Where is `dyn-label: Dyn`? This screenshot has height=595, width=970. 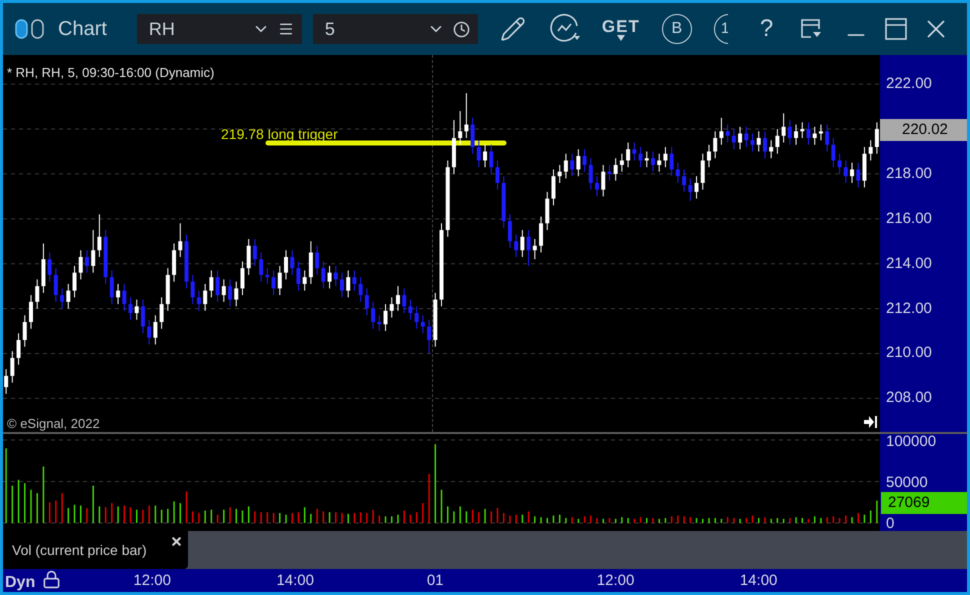
dyn-label: Dyn is located at coordinates (20, 581).